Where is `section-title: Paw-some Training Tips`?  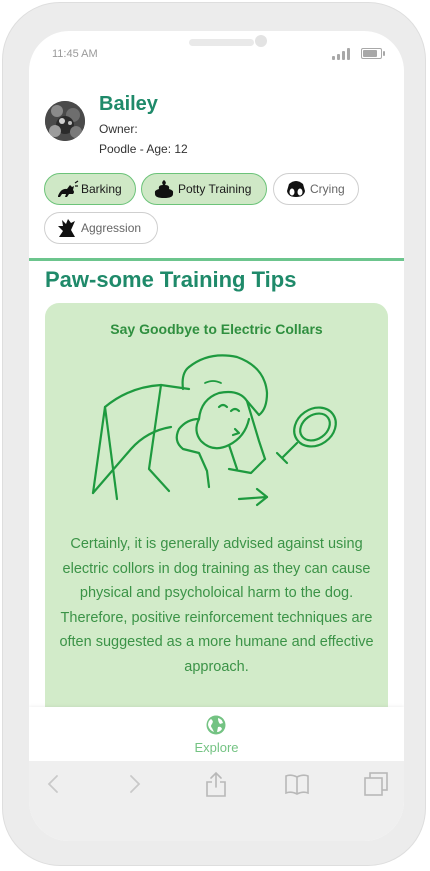
section-title: Paw-some Training Tips is located at coordinates (171, 279).